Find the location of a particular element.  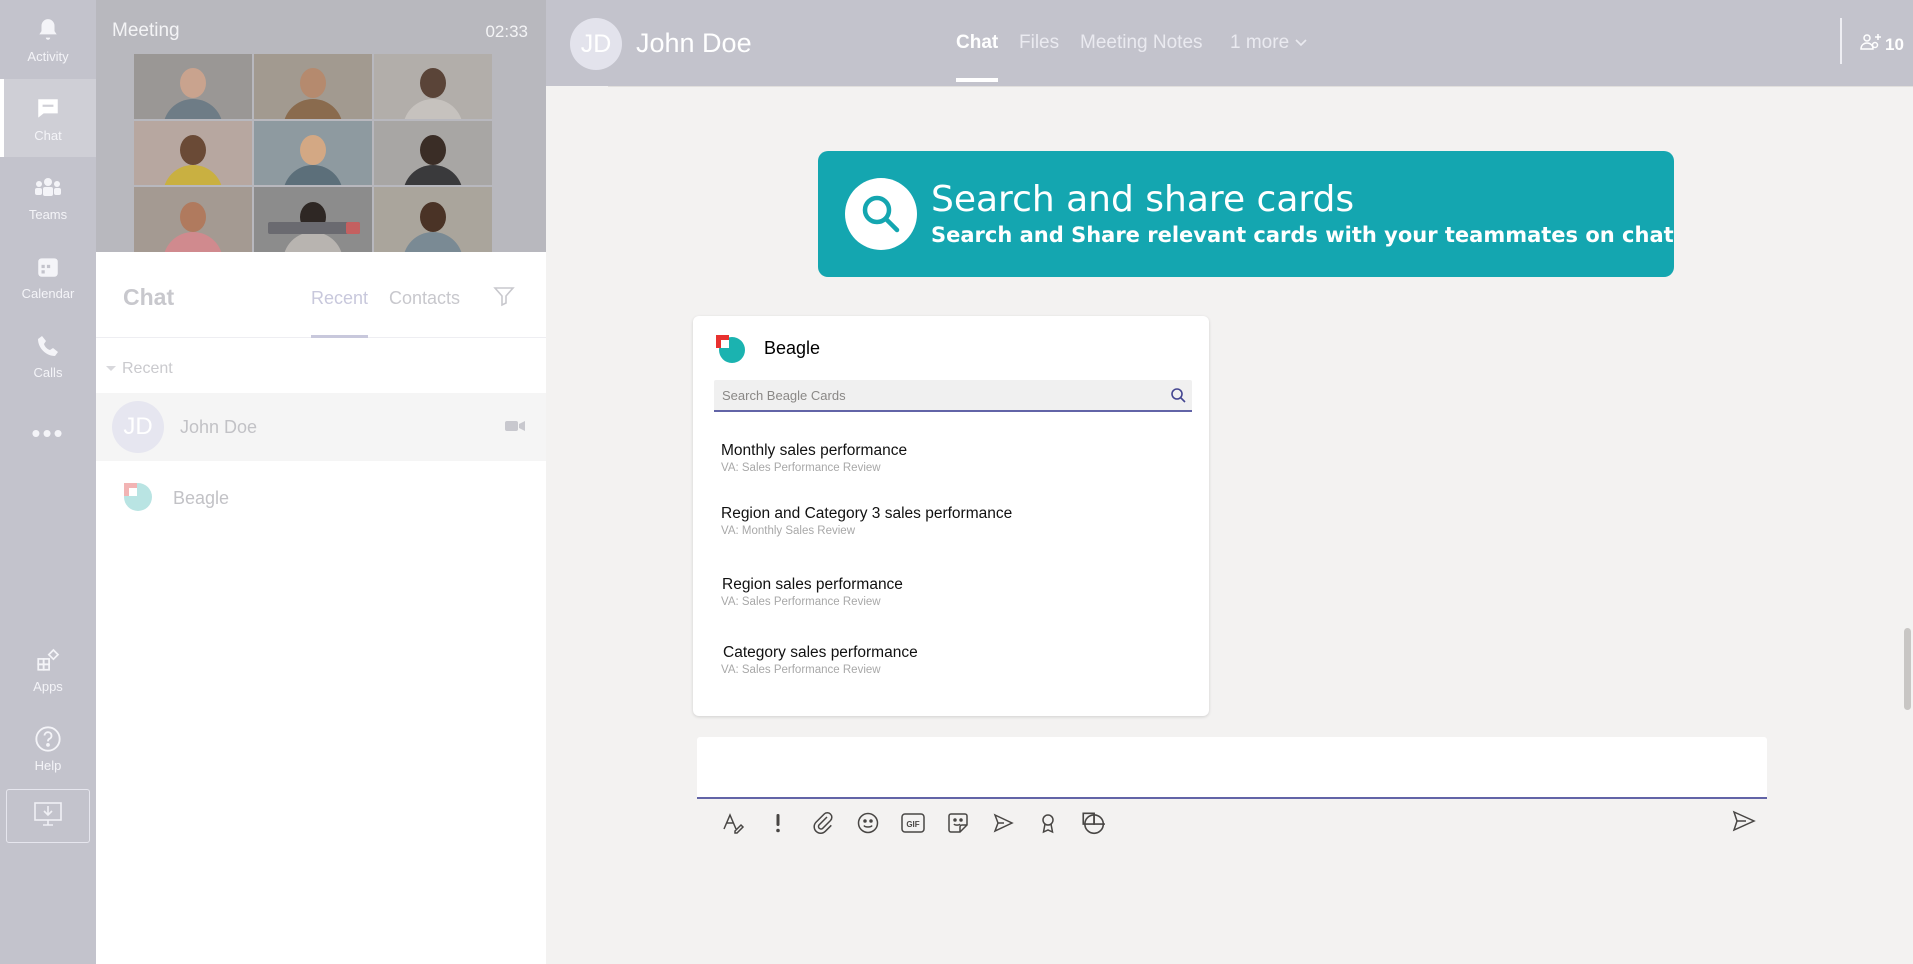

svg-text: GIF is located at coordinates (912, 824).